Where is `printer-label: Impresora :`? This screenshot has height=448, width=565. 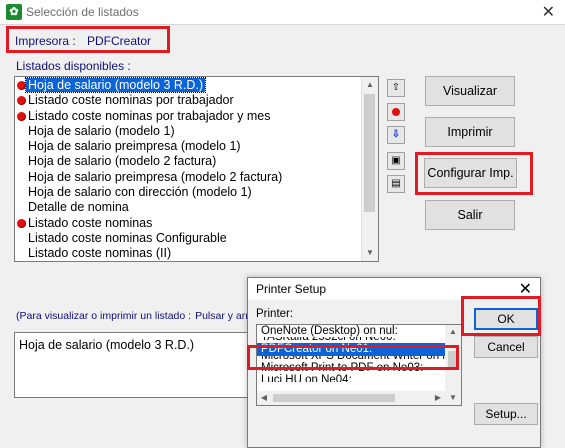
printer-label: Impresora : is located at coordinates (45, 41).